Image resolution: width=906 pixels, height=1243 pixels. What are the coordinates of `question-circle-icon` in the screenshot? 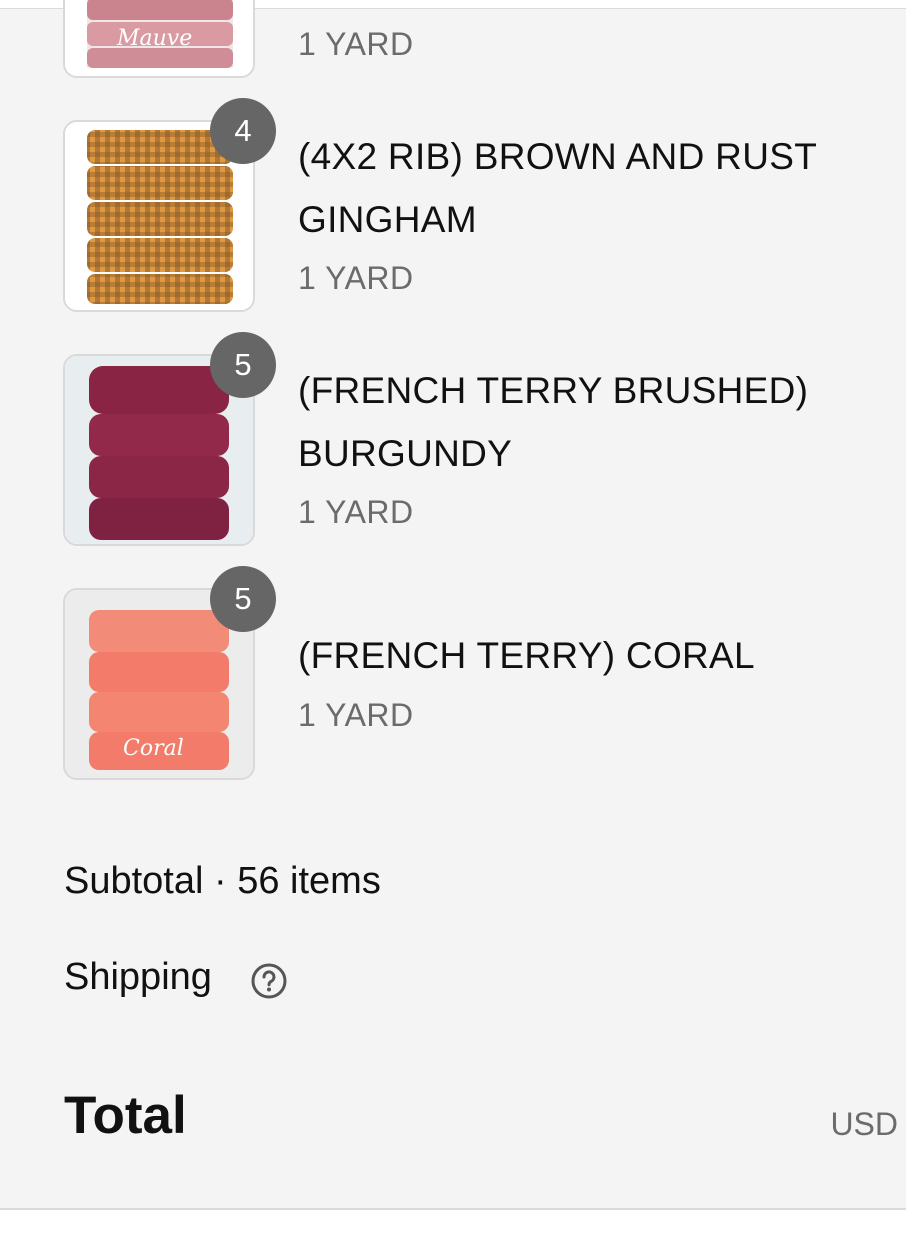 It's located at (269, 981).